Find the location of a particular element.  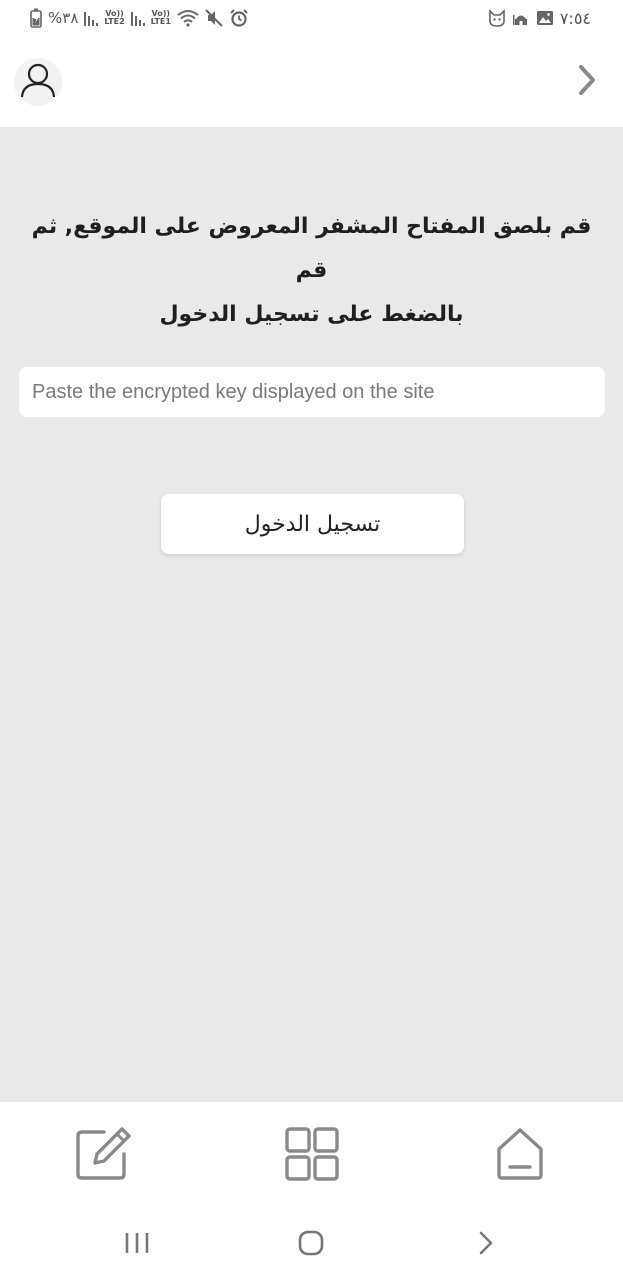

login-button-label: تسجيل الدخول is located at coordinates (312, 524).